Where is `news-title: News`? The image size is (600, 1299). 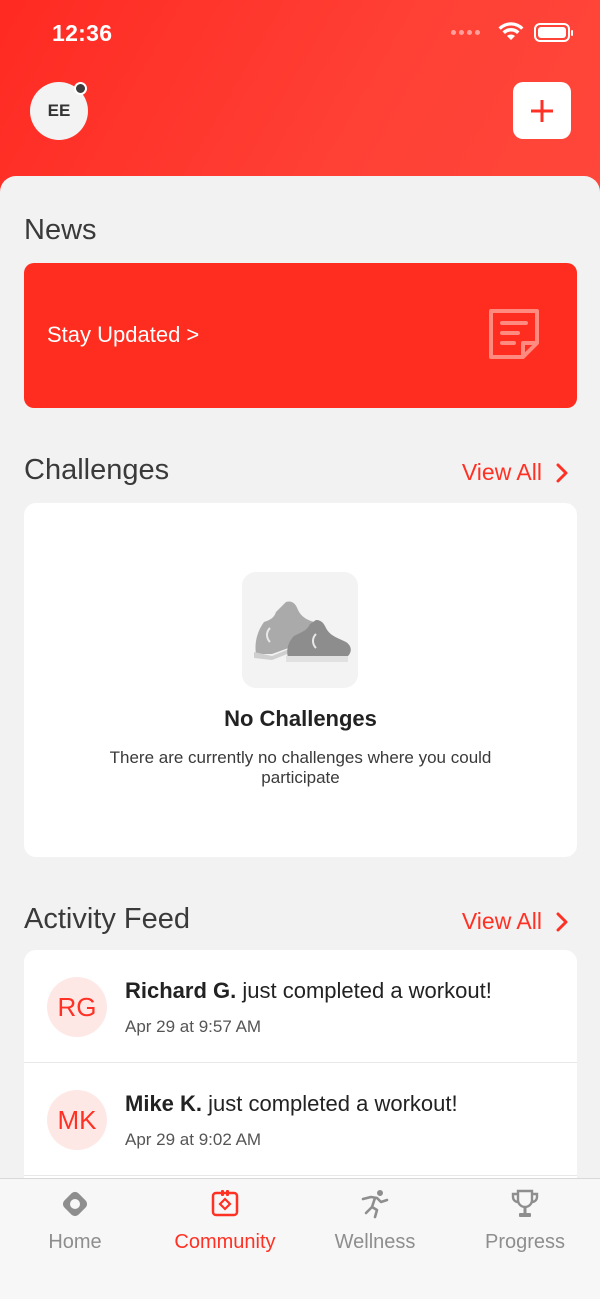
news-title: News is located at coordinates (60, 230).